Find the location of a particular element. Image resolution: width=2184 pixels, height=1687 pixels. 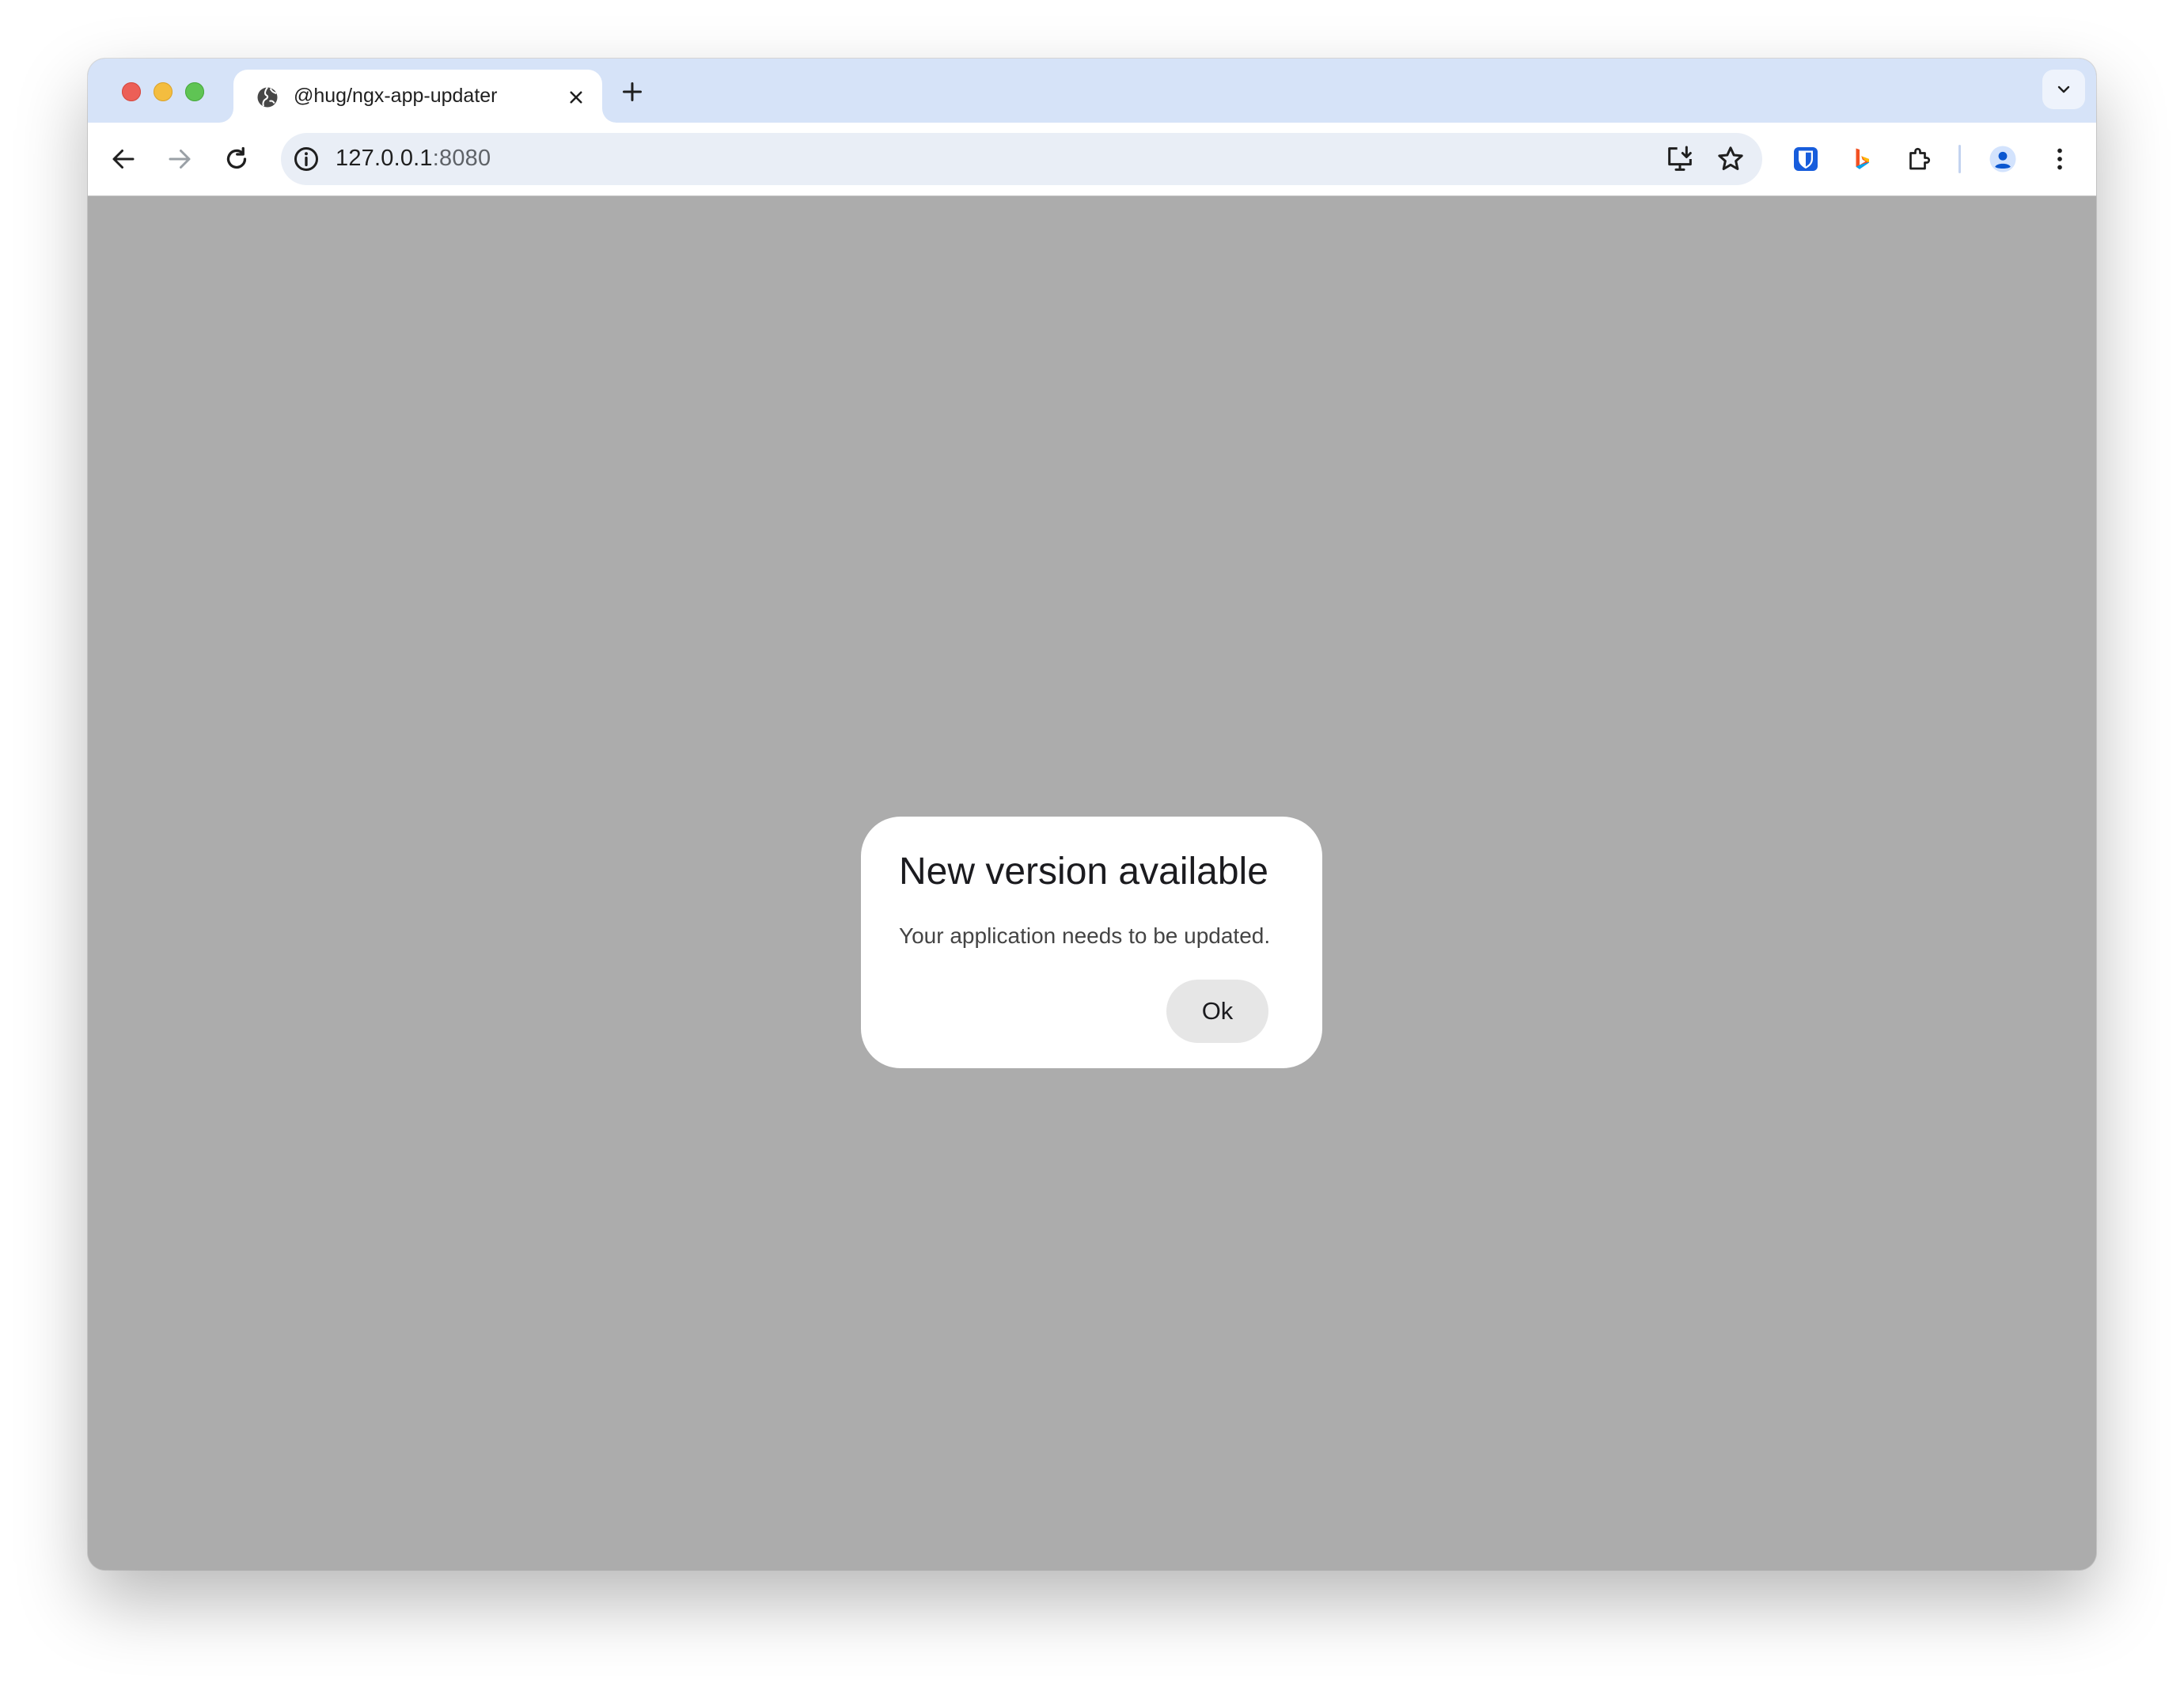

close-window-button is located at coordinates (131, 91).